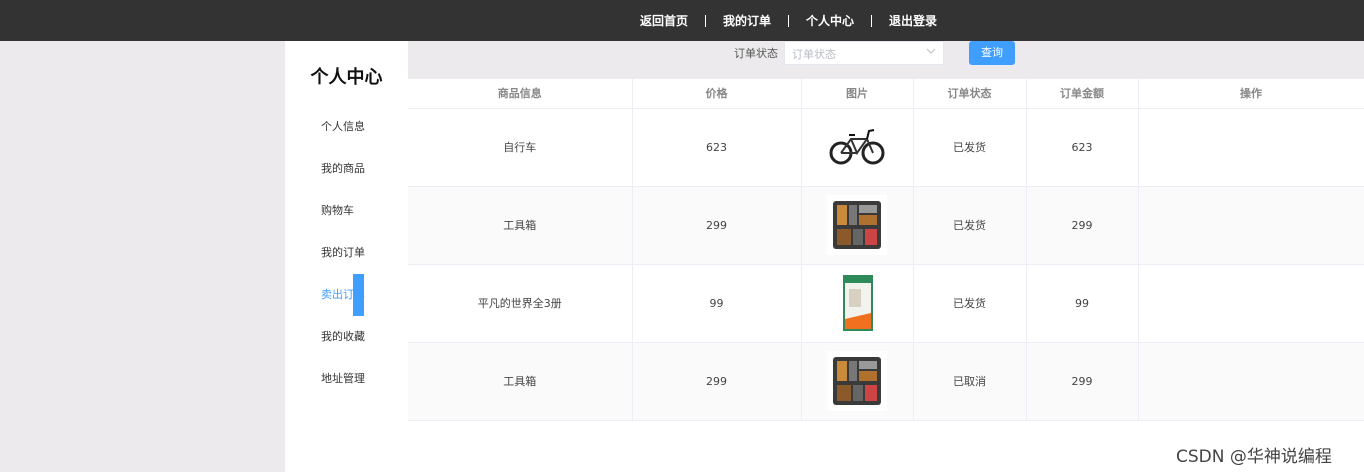 This screenshot has height=472, width=1364. What do you see at coordinates (717, 94) in the screenshot?
I see `column-header-price: 价格` at bounding box center [717, 94].